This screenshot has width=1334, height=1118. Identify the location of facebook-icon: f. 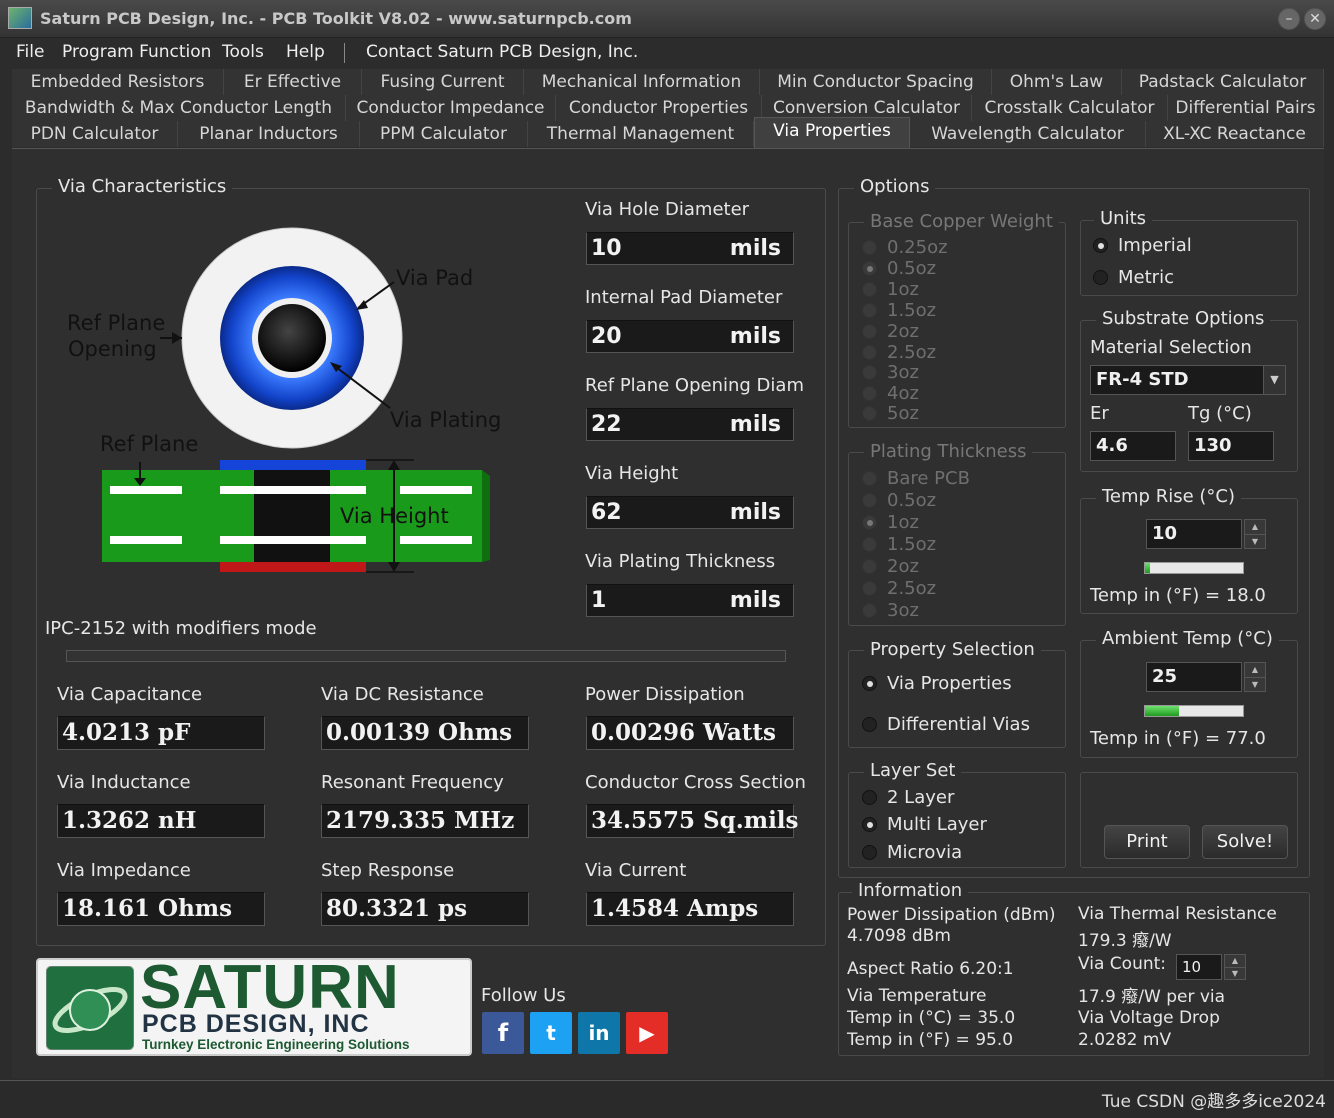
(503, 1033).